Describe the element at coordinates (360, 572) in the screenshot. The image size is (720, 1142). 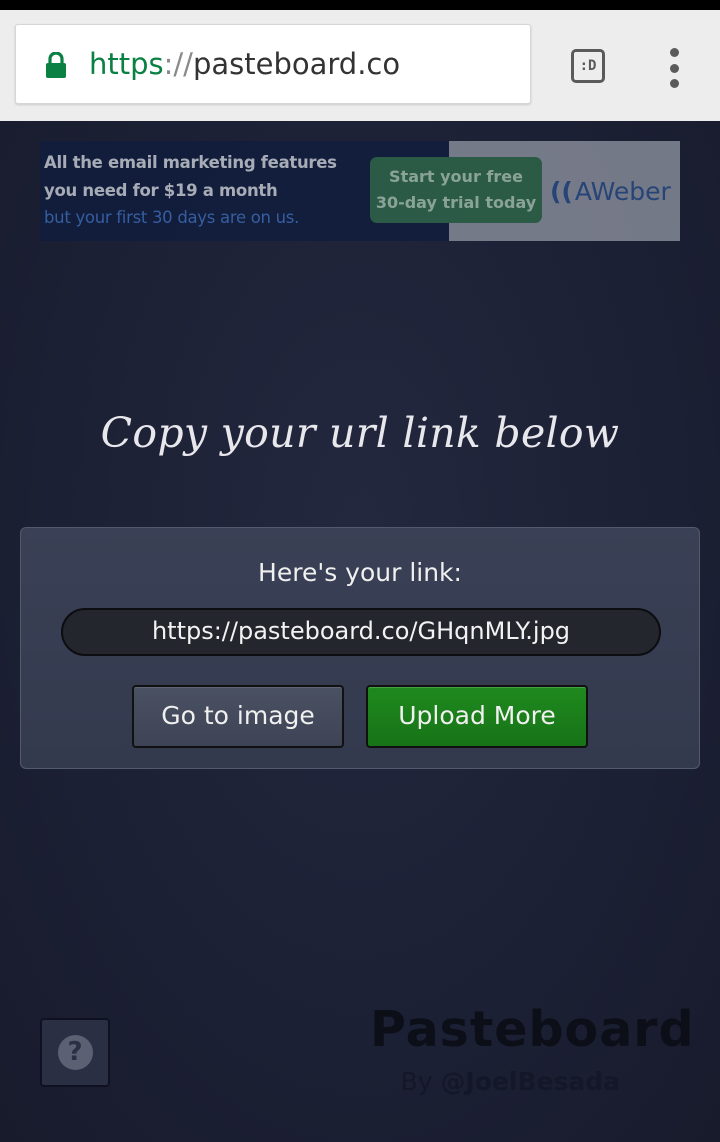
I see `link-label: Here's your link:` at that location.